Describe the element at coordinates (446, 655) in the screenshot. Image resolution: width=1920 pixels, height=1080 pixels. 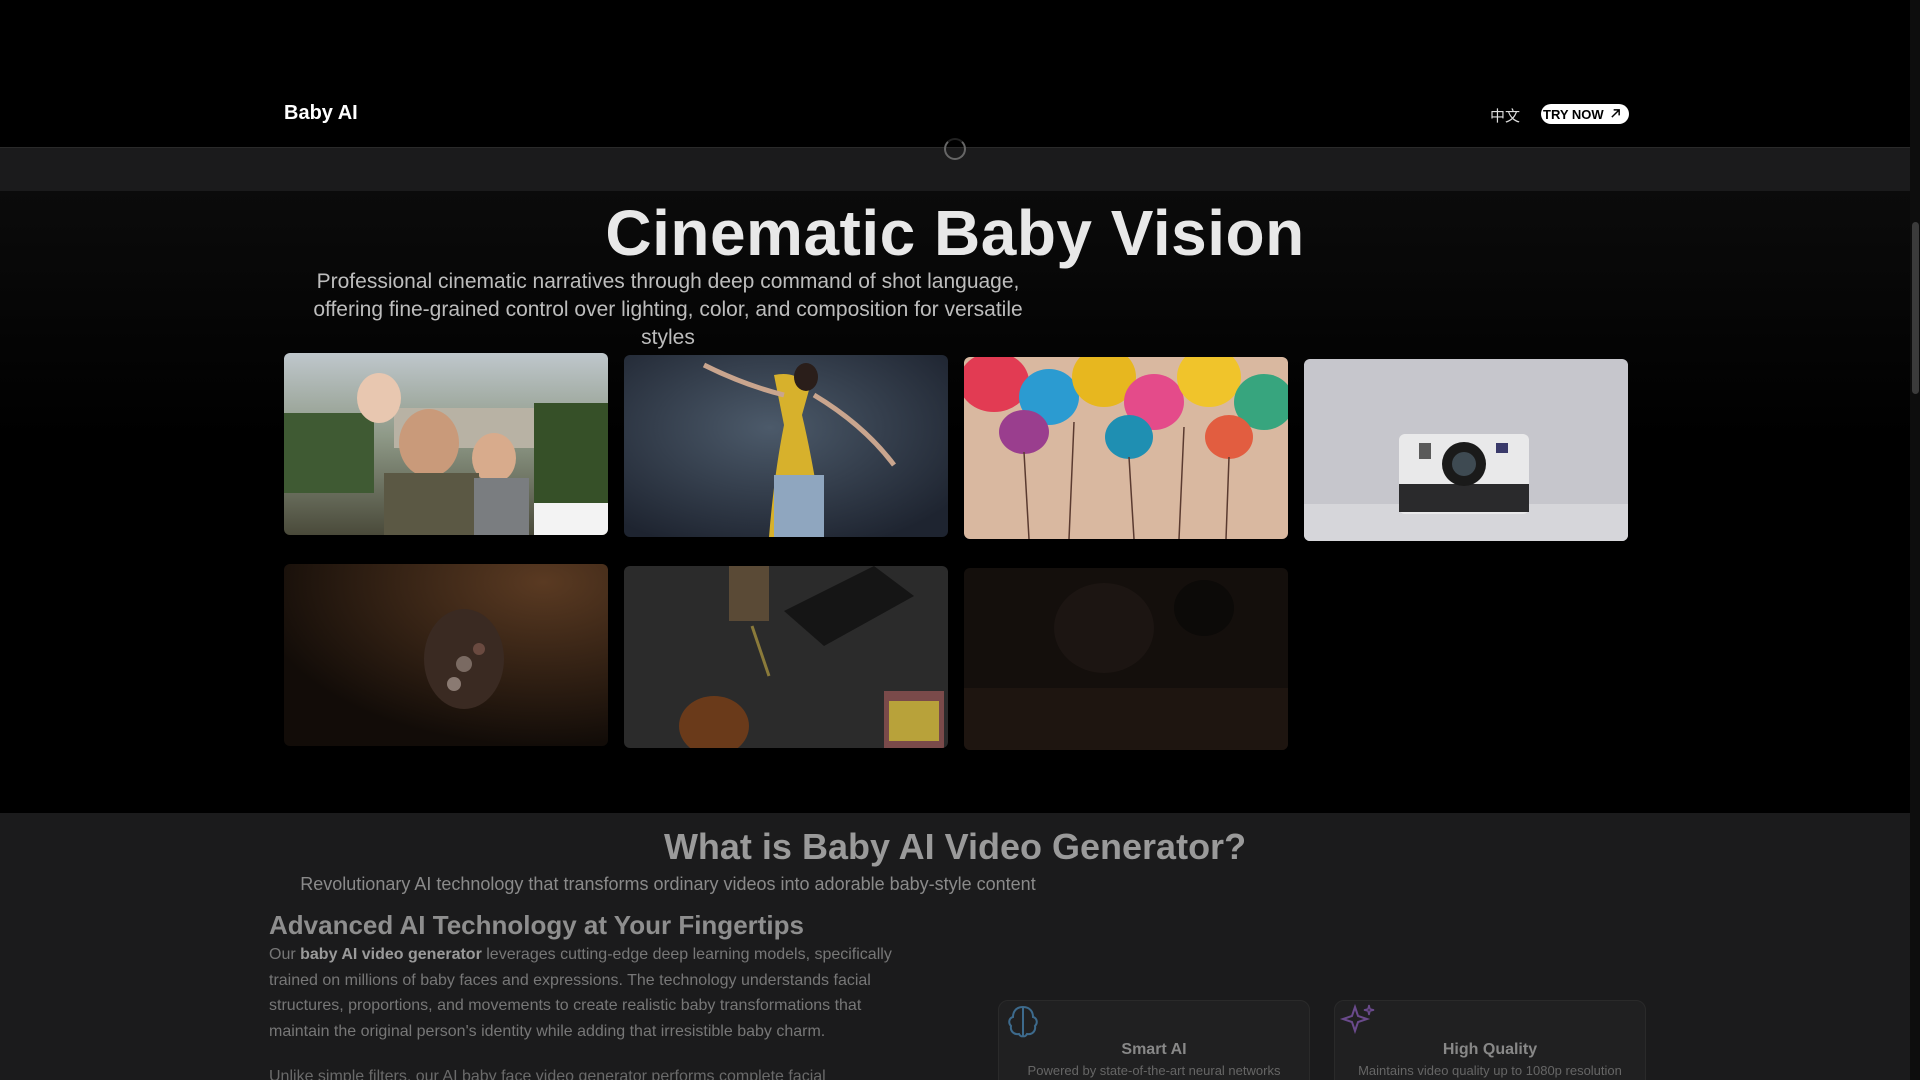
I see `gallery-item-flowers` at that location.